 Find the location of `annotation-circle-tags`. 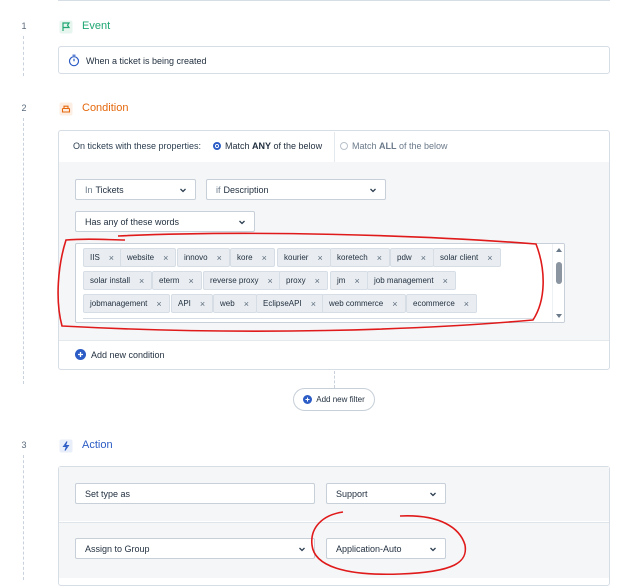

annotation-circle-tags is located at coordinates (300, 282).